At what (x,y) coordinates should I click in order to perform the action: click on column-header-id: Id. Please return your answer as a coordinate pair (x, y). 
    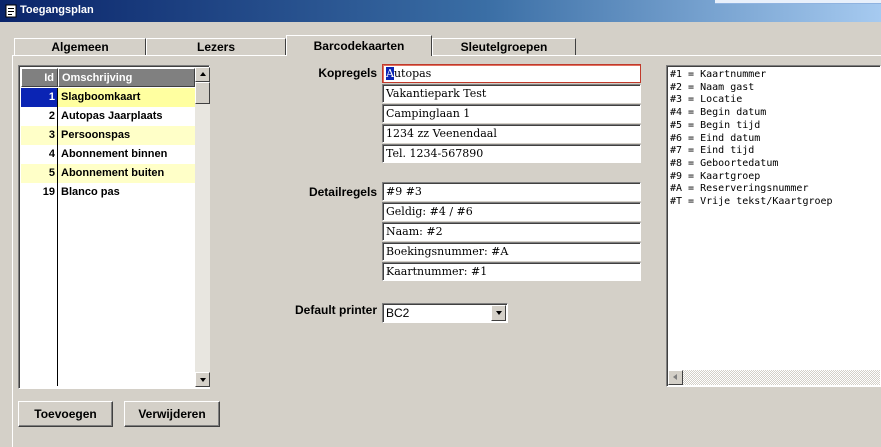
    Looking at the image, I should click on (39, 77).